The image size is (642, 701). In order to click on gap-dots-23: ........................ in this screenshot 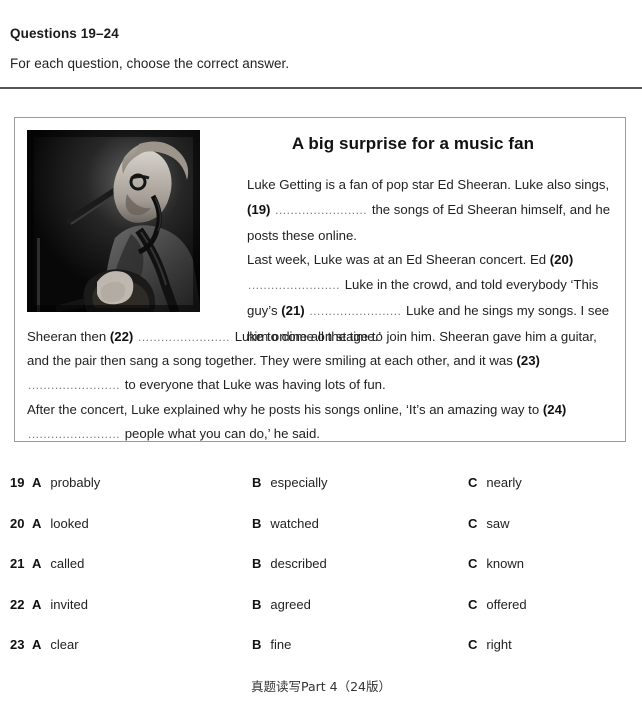, I will do `click(74, 385)`.